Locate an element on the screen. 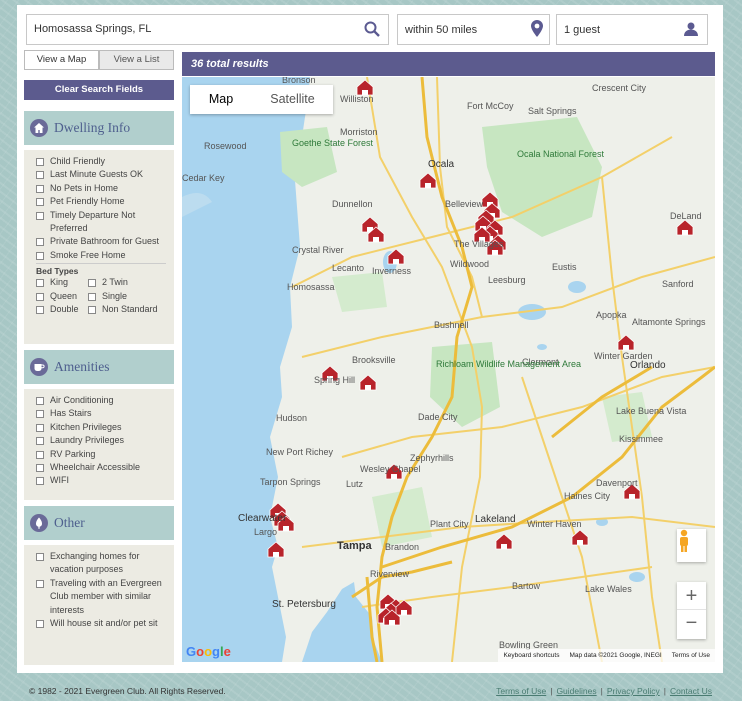 This screenshot has width=742, height=701. place-label: New Port Richey is located at coordinates (300, 452).